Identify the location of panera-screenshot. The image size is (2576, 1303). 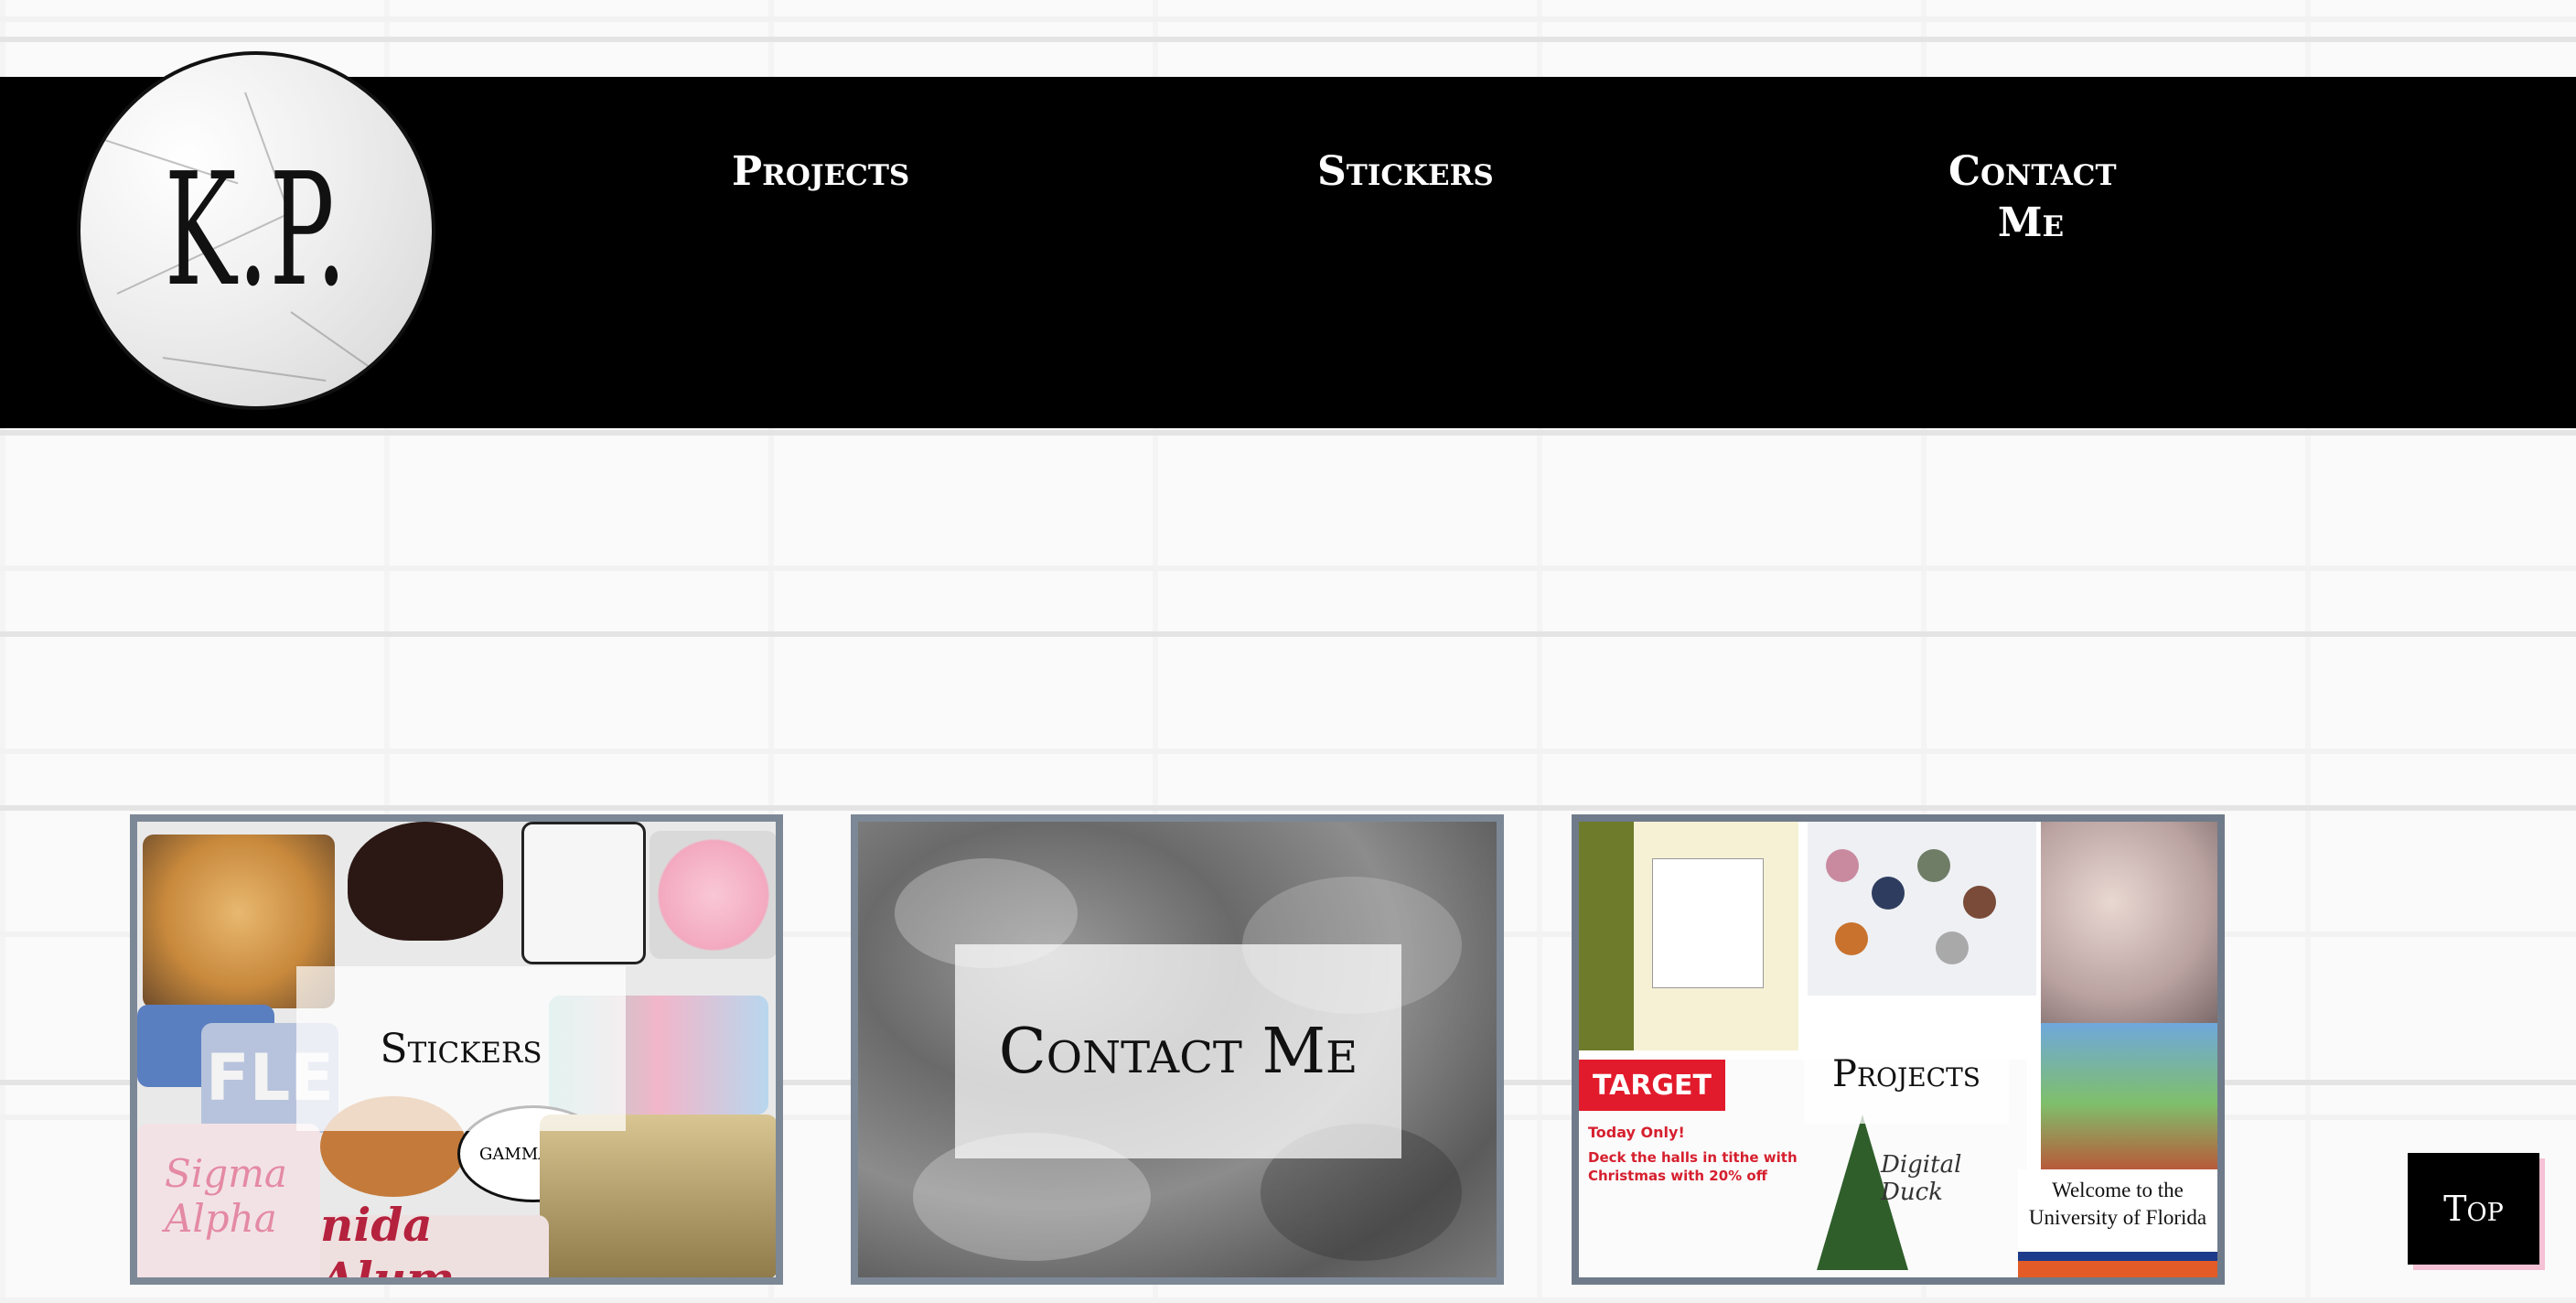
(1689, 936).